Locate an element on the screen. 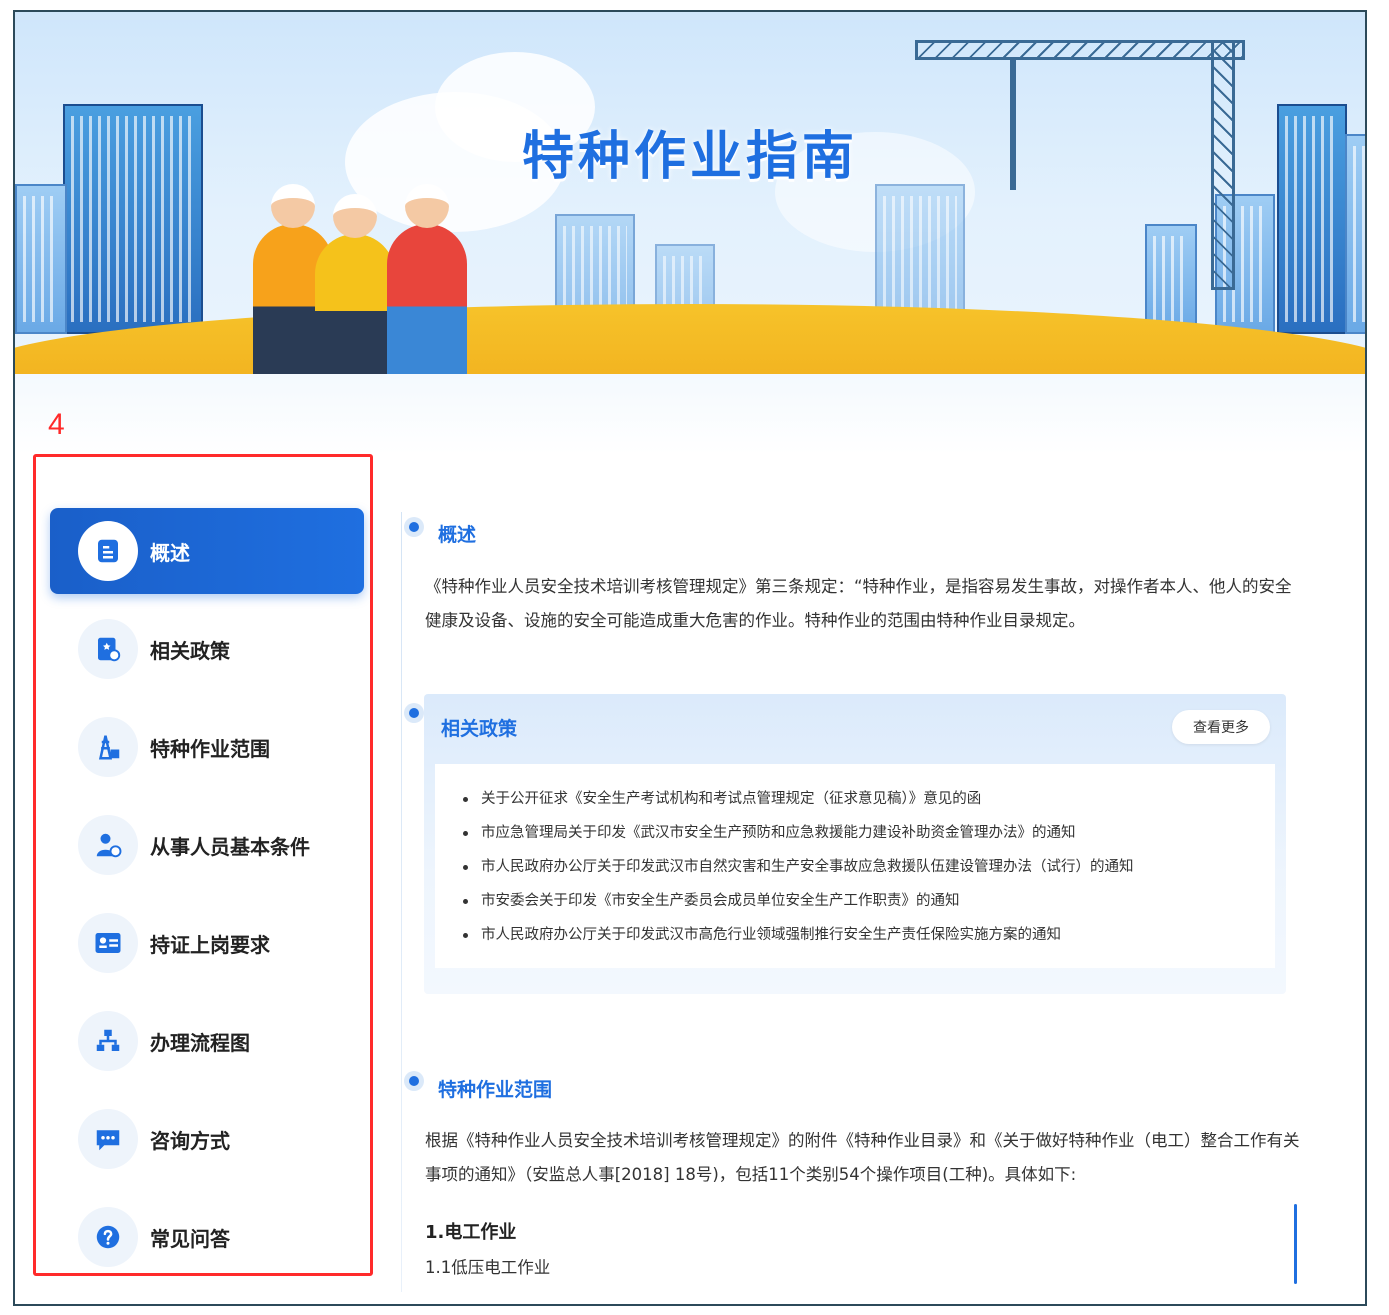  policy-icon is located at coordinates (108, 649).